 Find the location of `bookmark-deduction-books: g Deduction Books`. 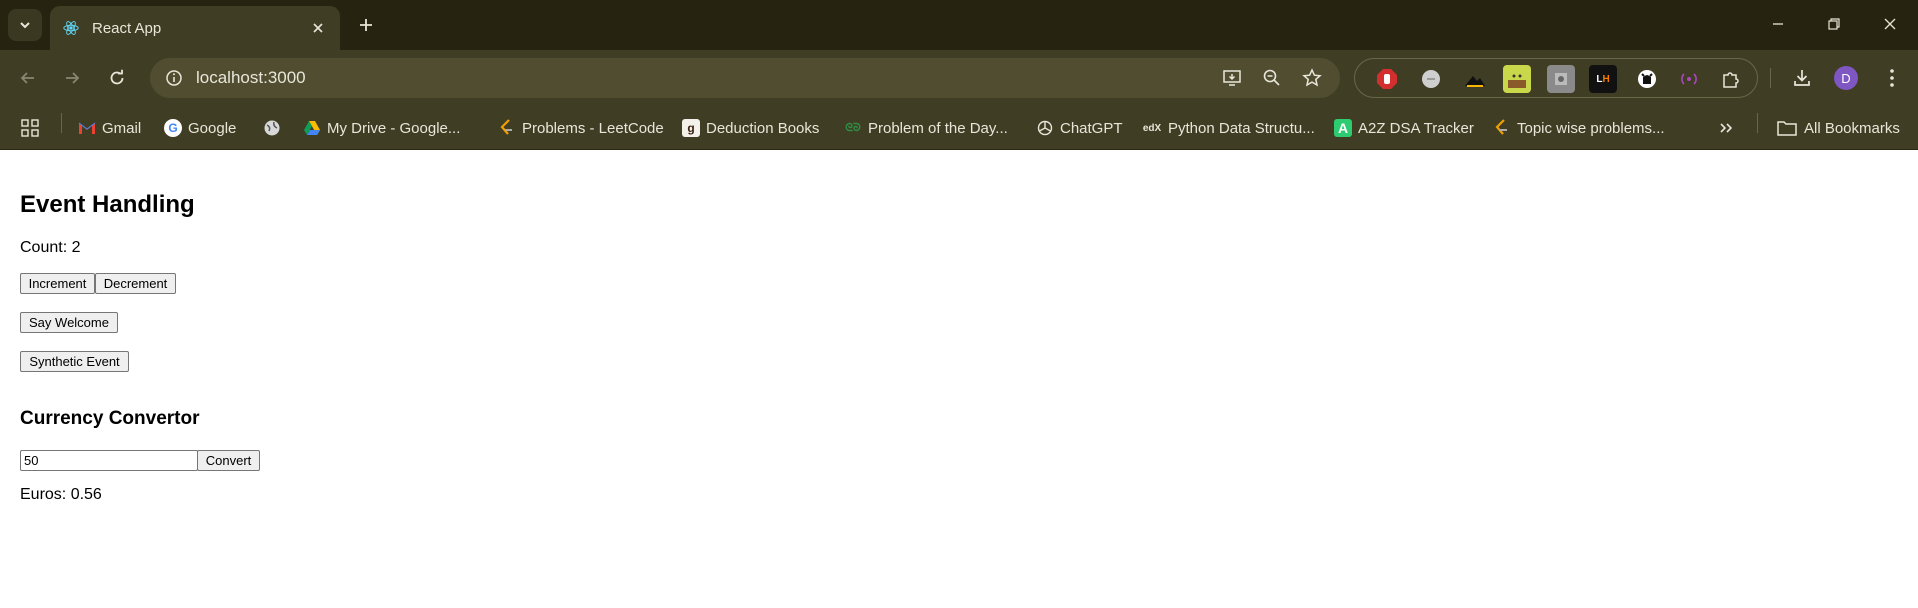

bookmark-deduction-books: g Deduction Books is located at coordinates (750, 128).